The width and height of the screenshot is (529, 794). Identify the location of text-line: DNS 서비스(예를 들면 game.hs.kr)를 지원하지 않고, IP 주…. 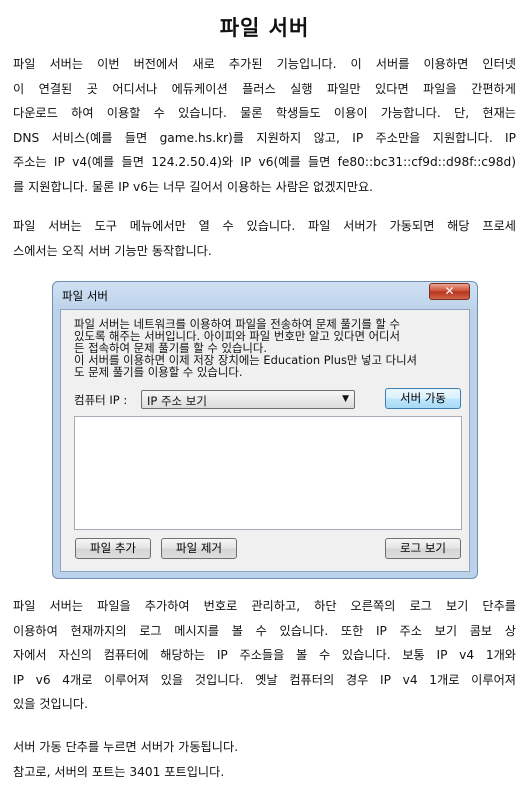
(264, 137).